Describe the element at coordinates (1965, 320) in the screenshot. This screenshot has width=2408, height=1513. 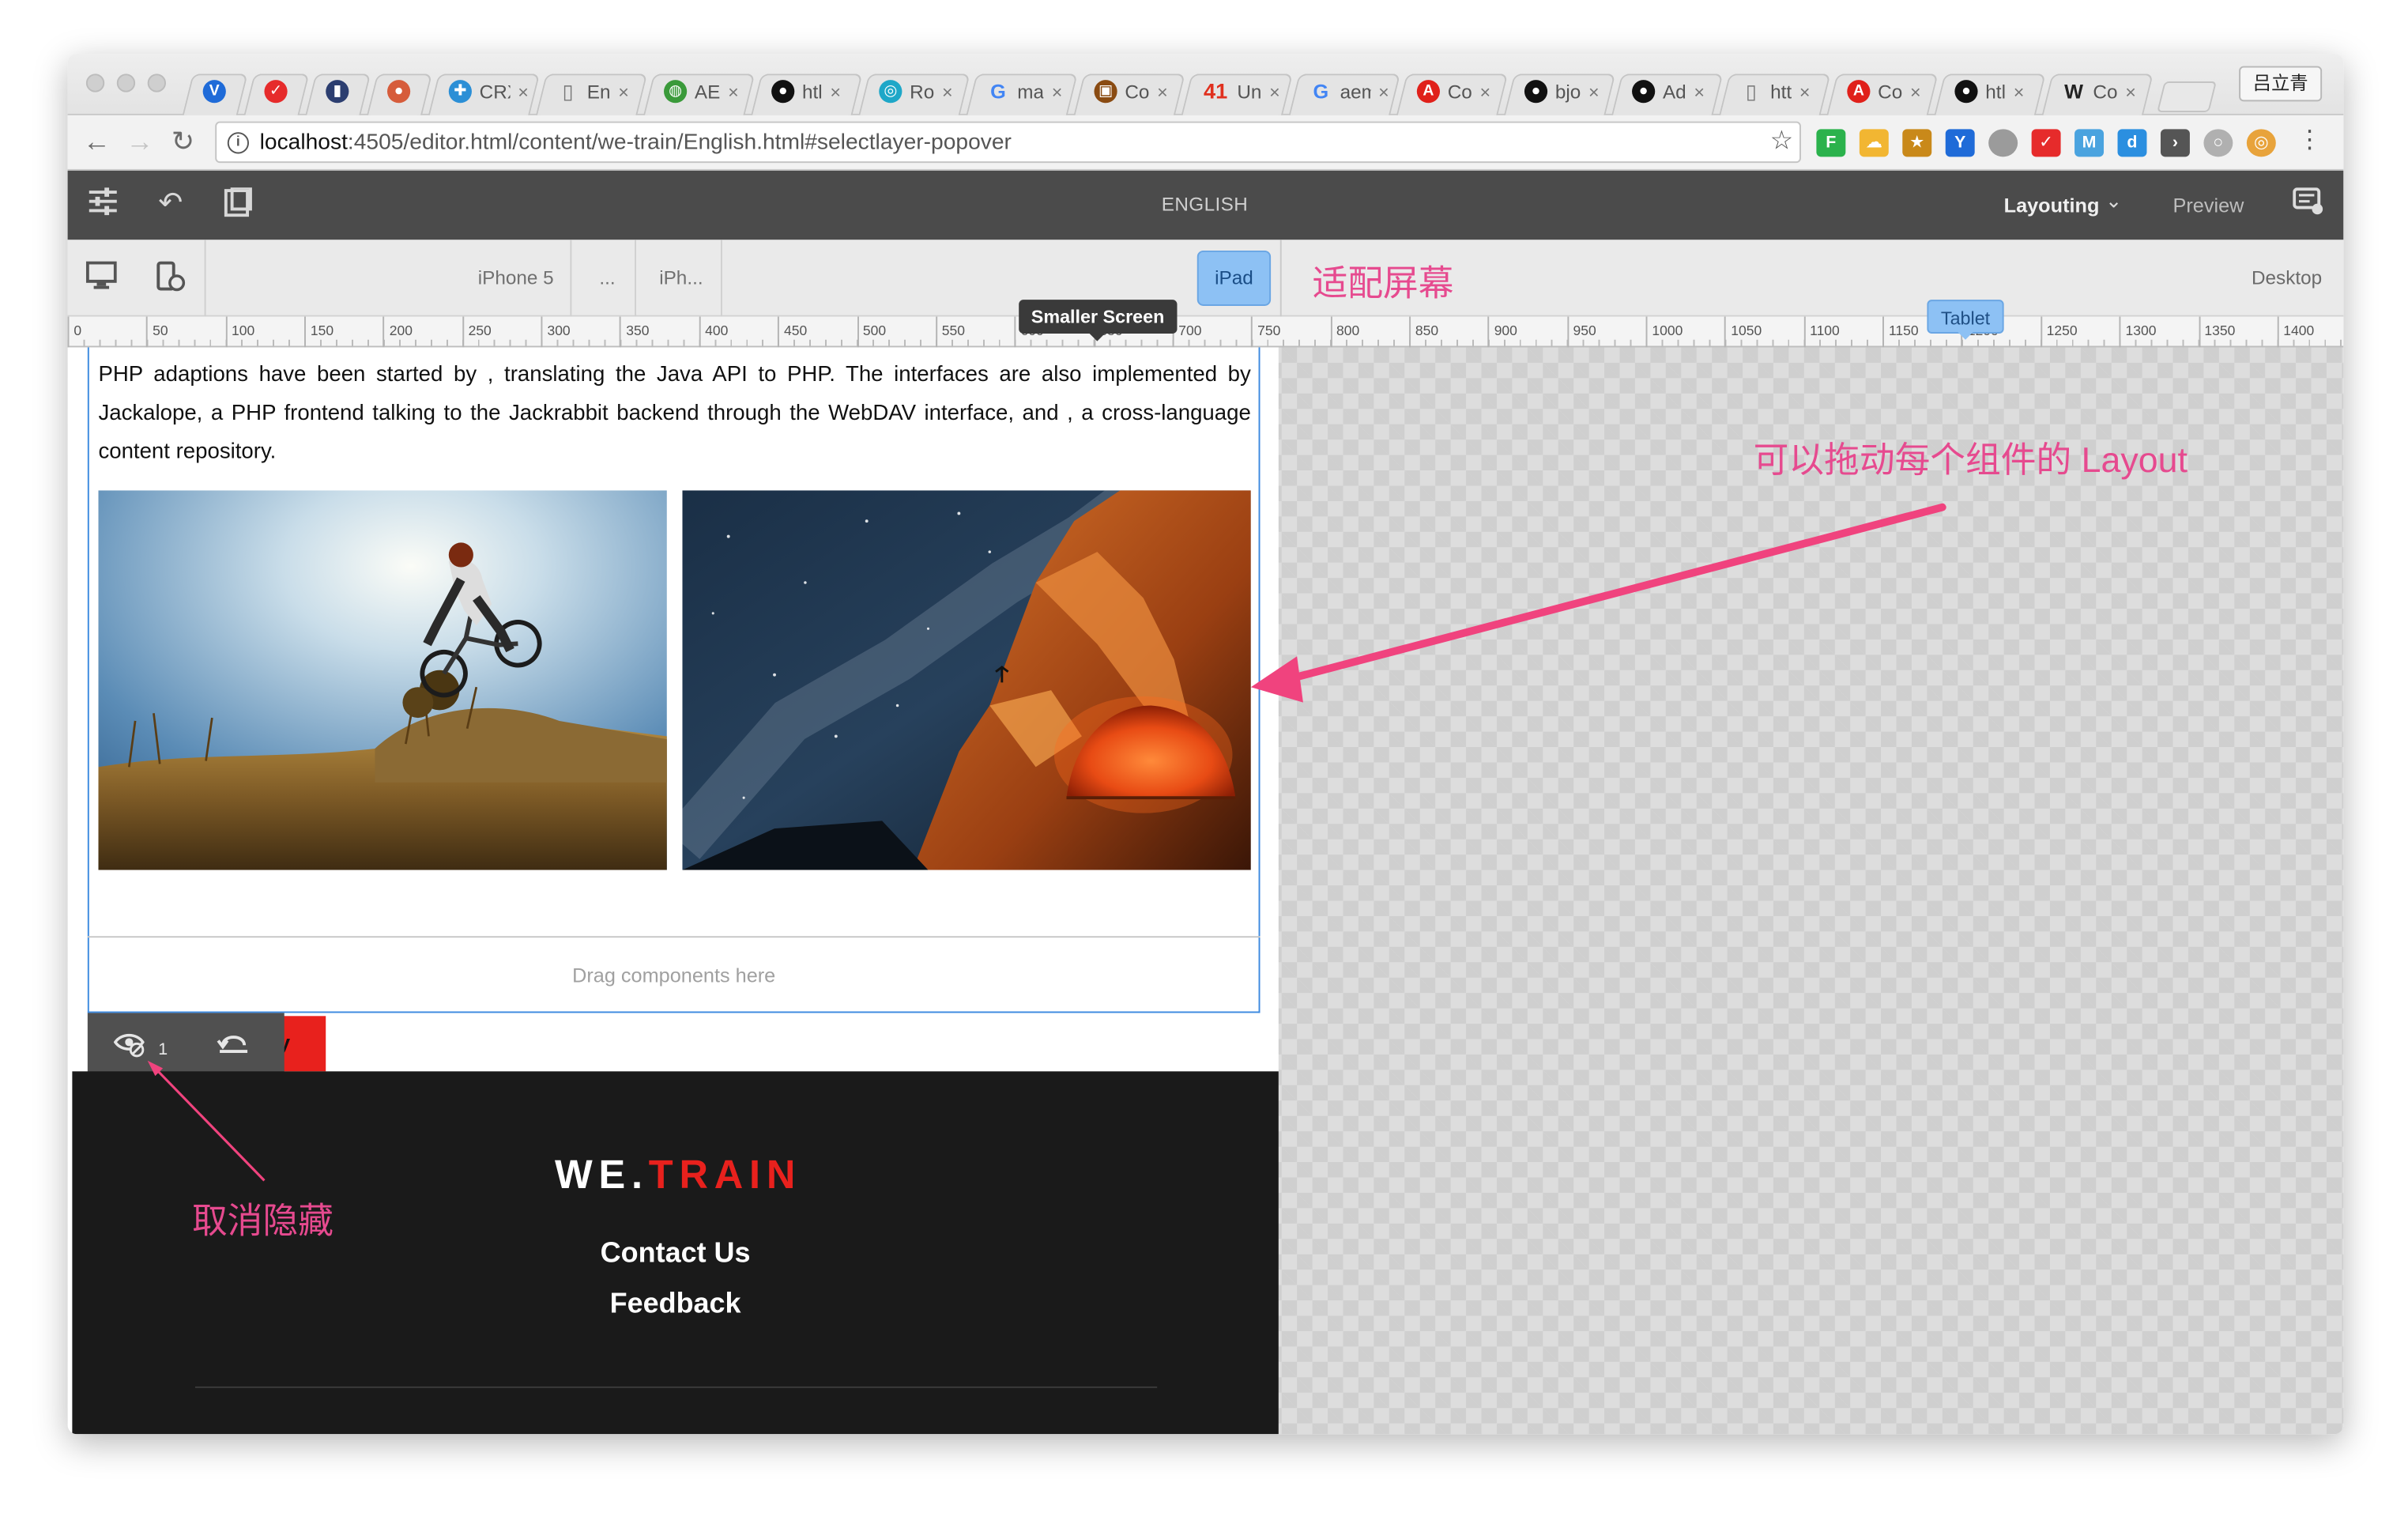
I see `tablet-breakpoint-marker: Tablet` at that location.